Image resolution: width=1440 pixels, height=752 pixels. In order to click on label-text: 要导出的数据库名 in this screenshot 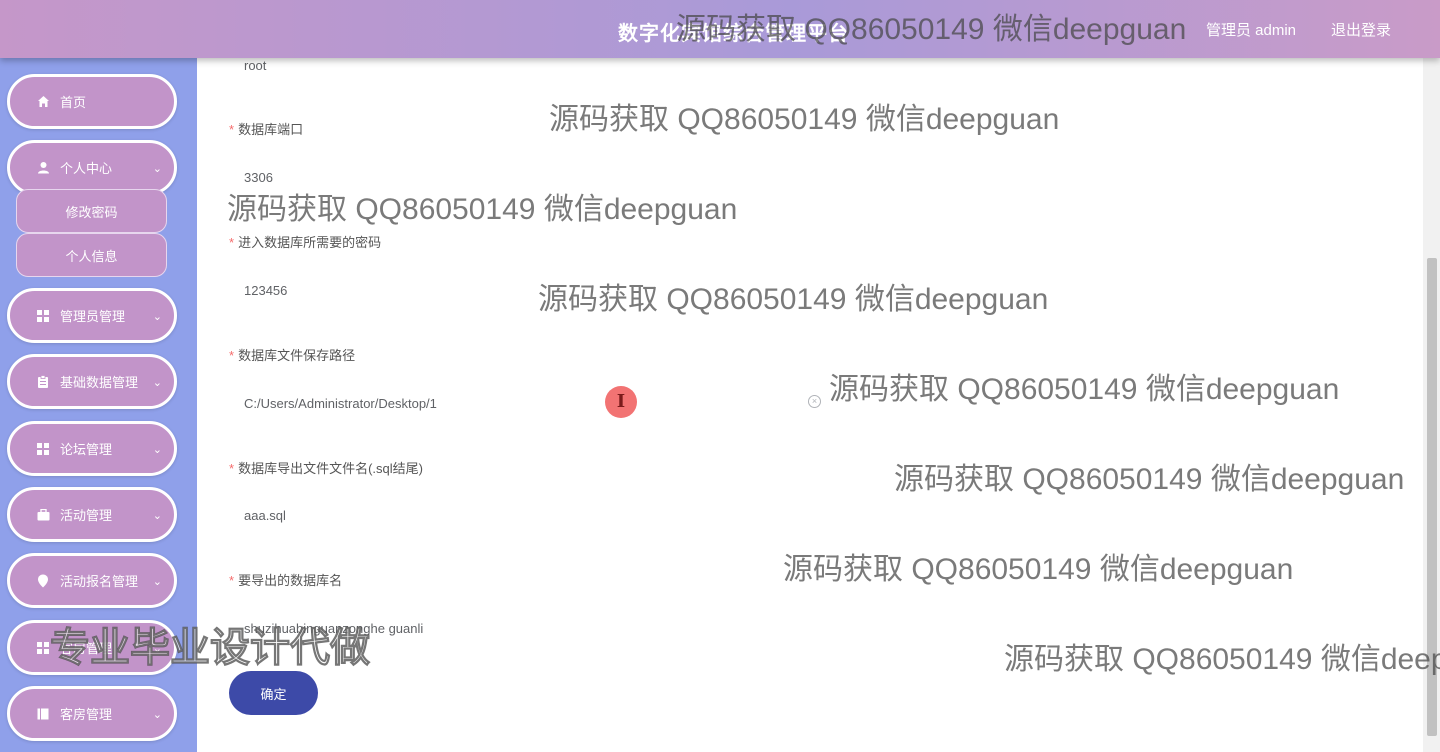, I will do `click(290, 580)`.